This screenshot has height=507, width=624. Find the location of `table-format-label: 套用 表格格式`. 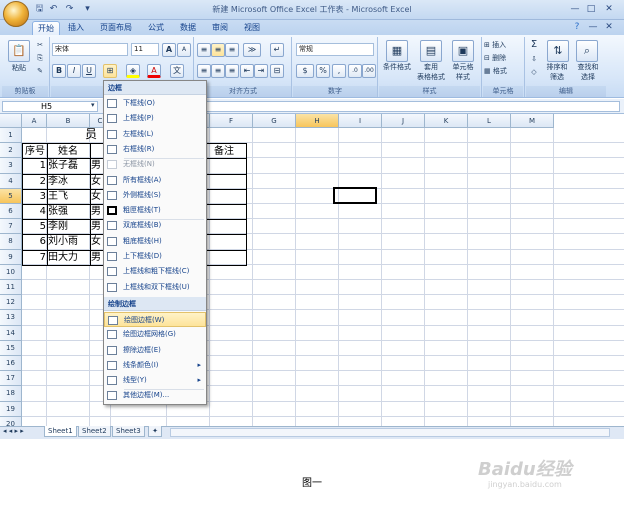

table-format-label: 套用 表格格式 is located at coordinates (431, 72).